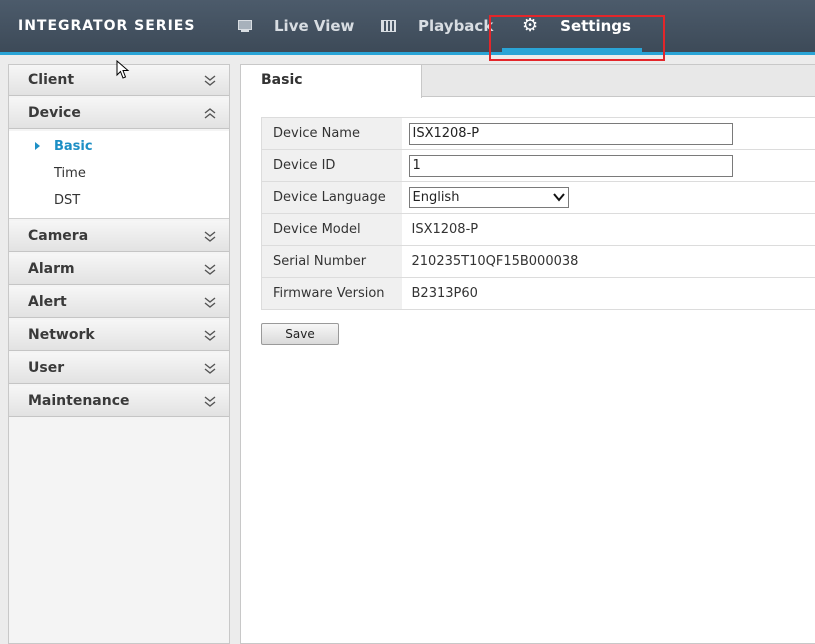  Describe the element at coordinates (595, 26) in the screenshot. I see `tab-settings-label: Settings` at that location.